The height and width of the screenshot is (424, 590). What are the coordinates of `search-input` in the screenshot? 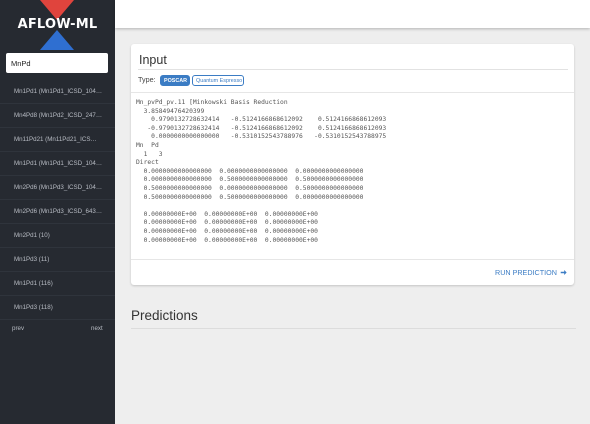 It's located at (57, 63).